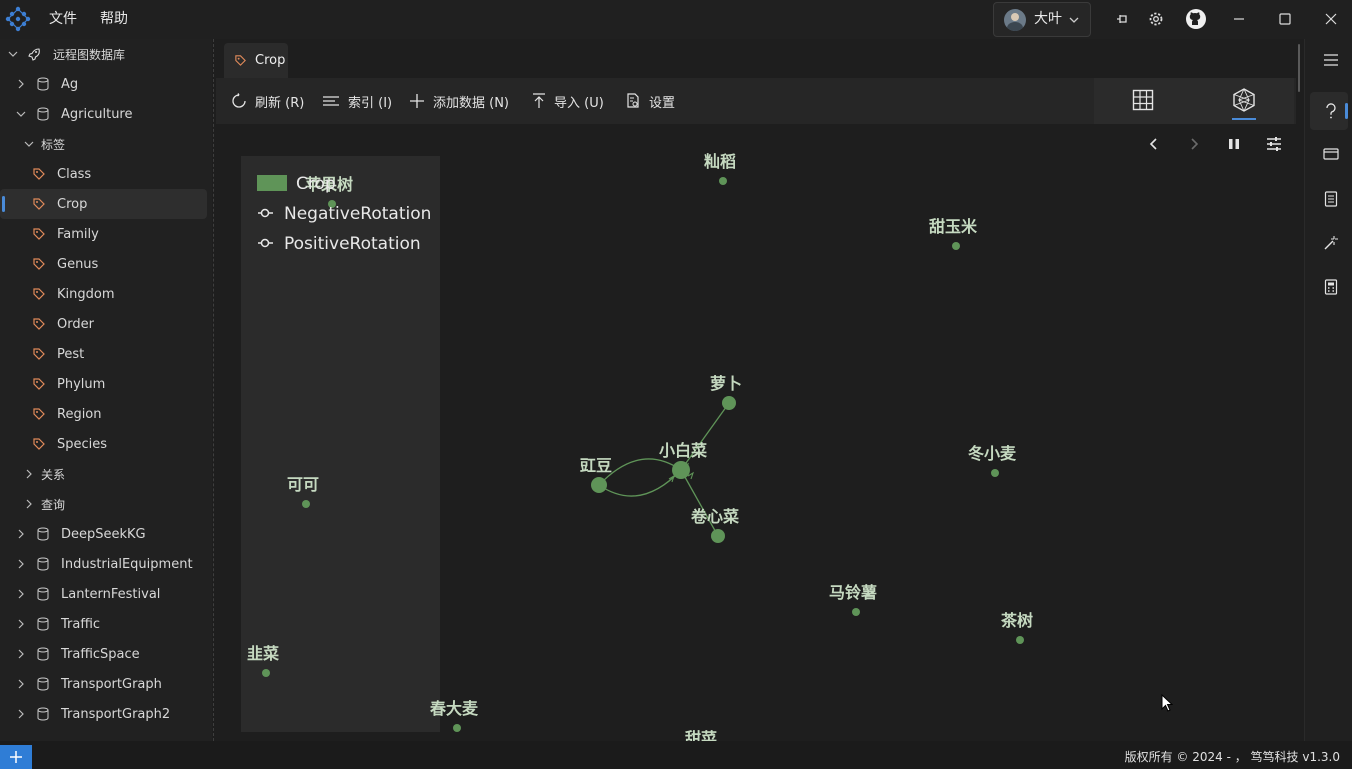 This screenshot has width=1352, height=769. Describe the element at coordinates (103, 504) in the screenshot. I see `tree-group-query: 查询` at that location.